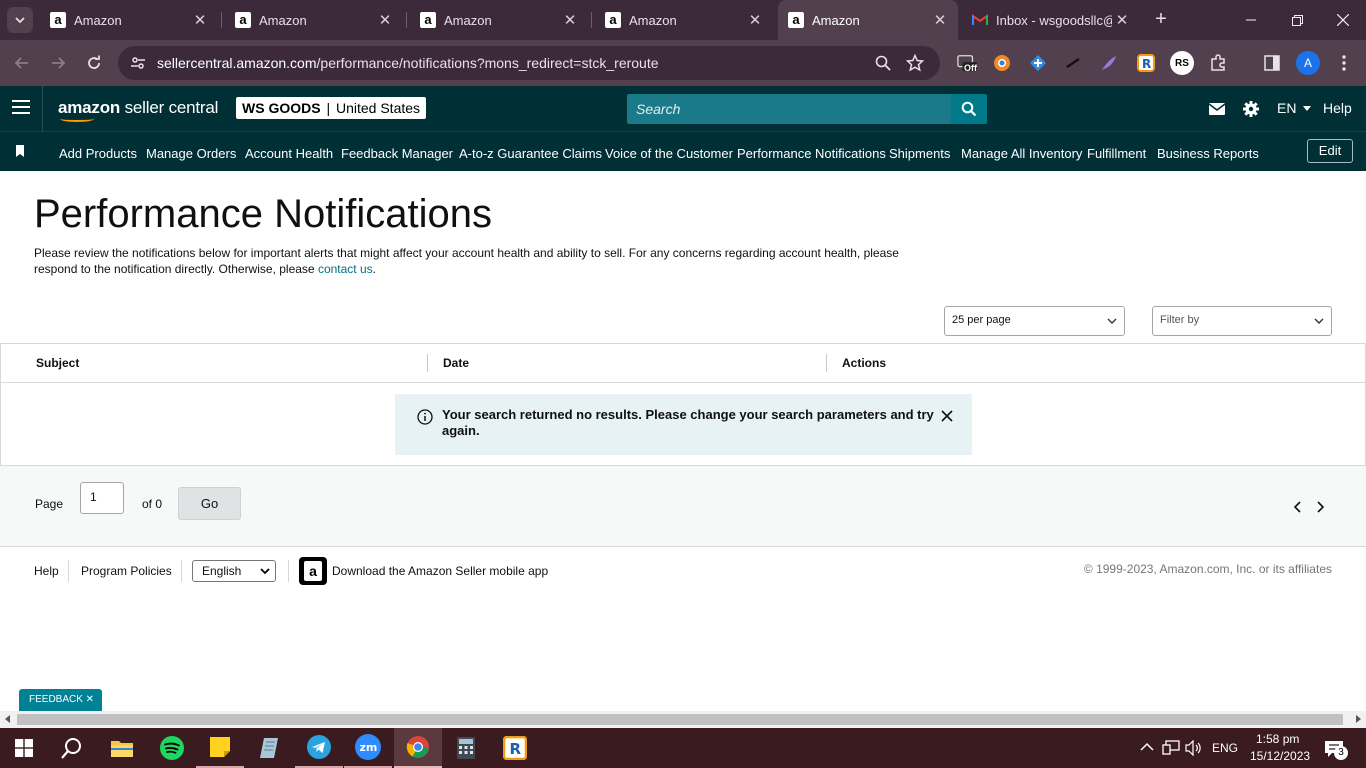  Describe the element at coordinates (1161, 19) in the screenshot. I see `new-tab-button: +` at that location.